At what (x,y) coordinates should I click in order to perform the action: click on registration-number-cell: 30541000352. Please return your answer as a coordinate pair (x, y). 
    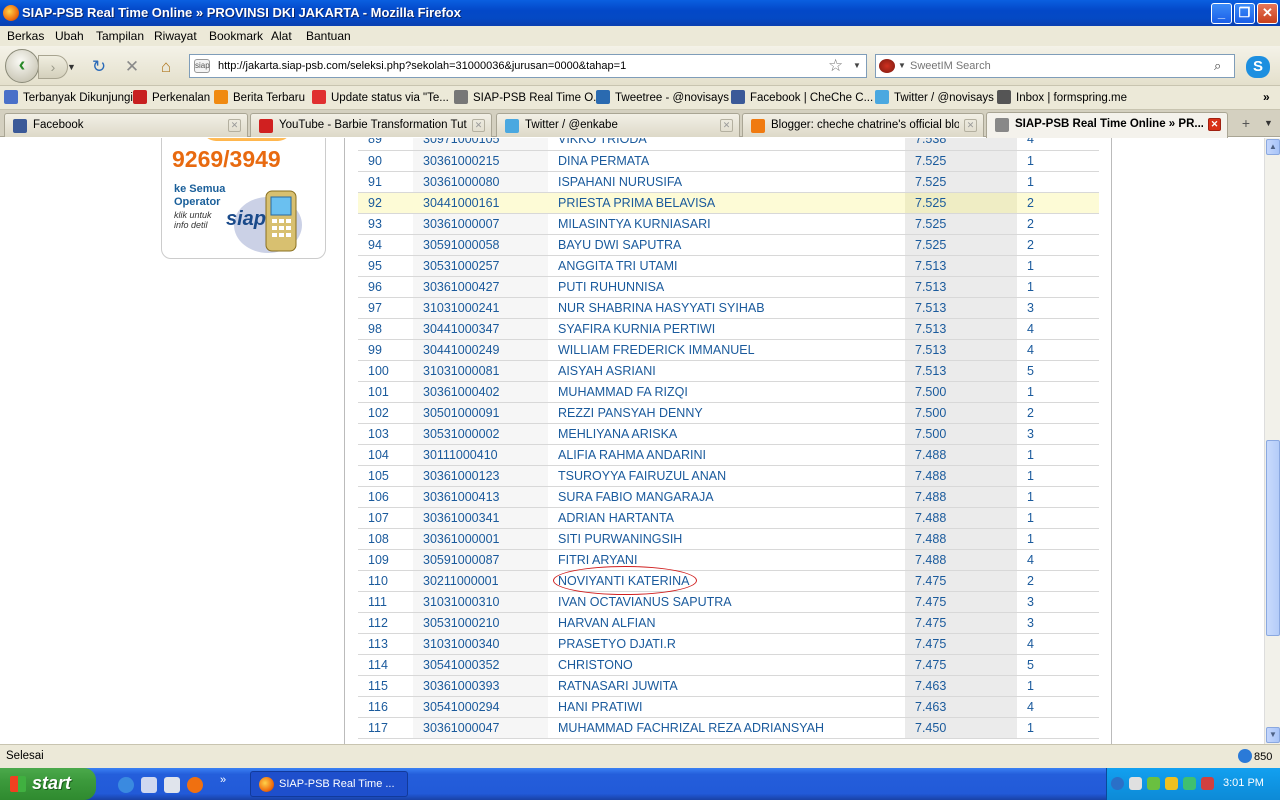
    Looking at the image, I should click on (480, 665).